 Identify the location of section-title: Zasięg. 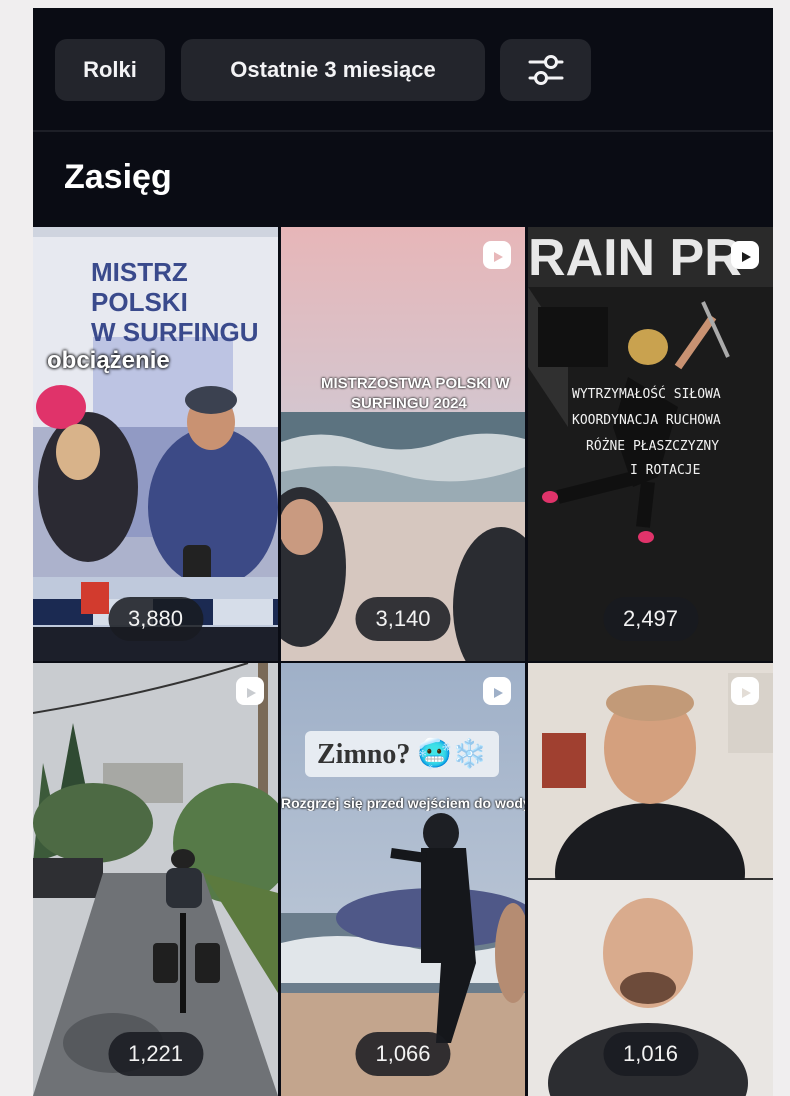
(118, 177).